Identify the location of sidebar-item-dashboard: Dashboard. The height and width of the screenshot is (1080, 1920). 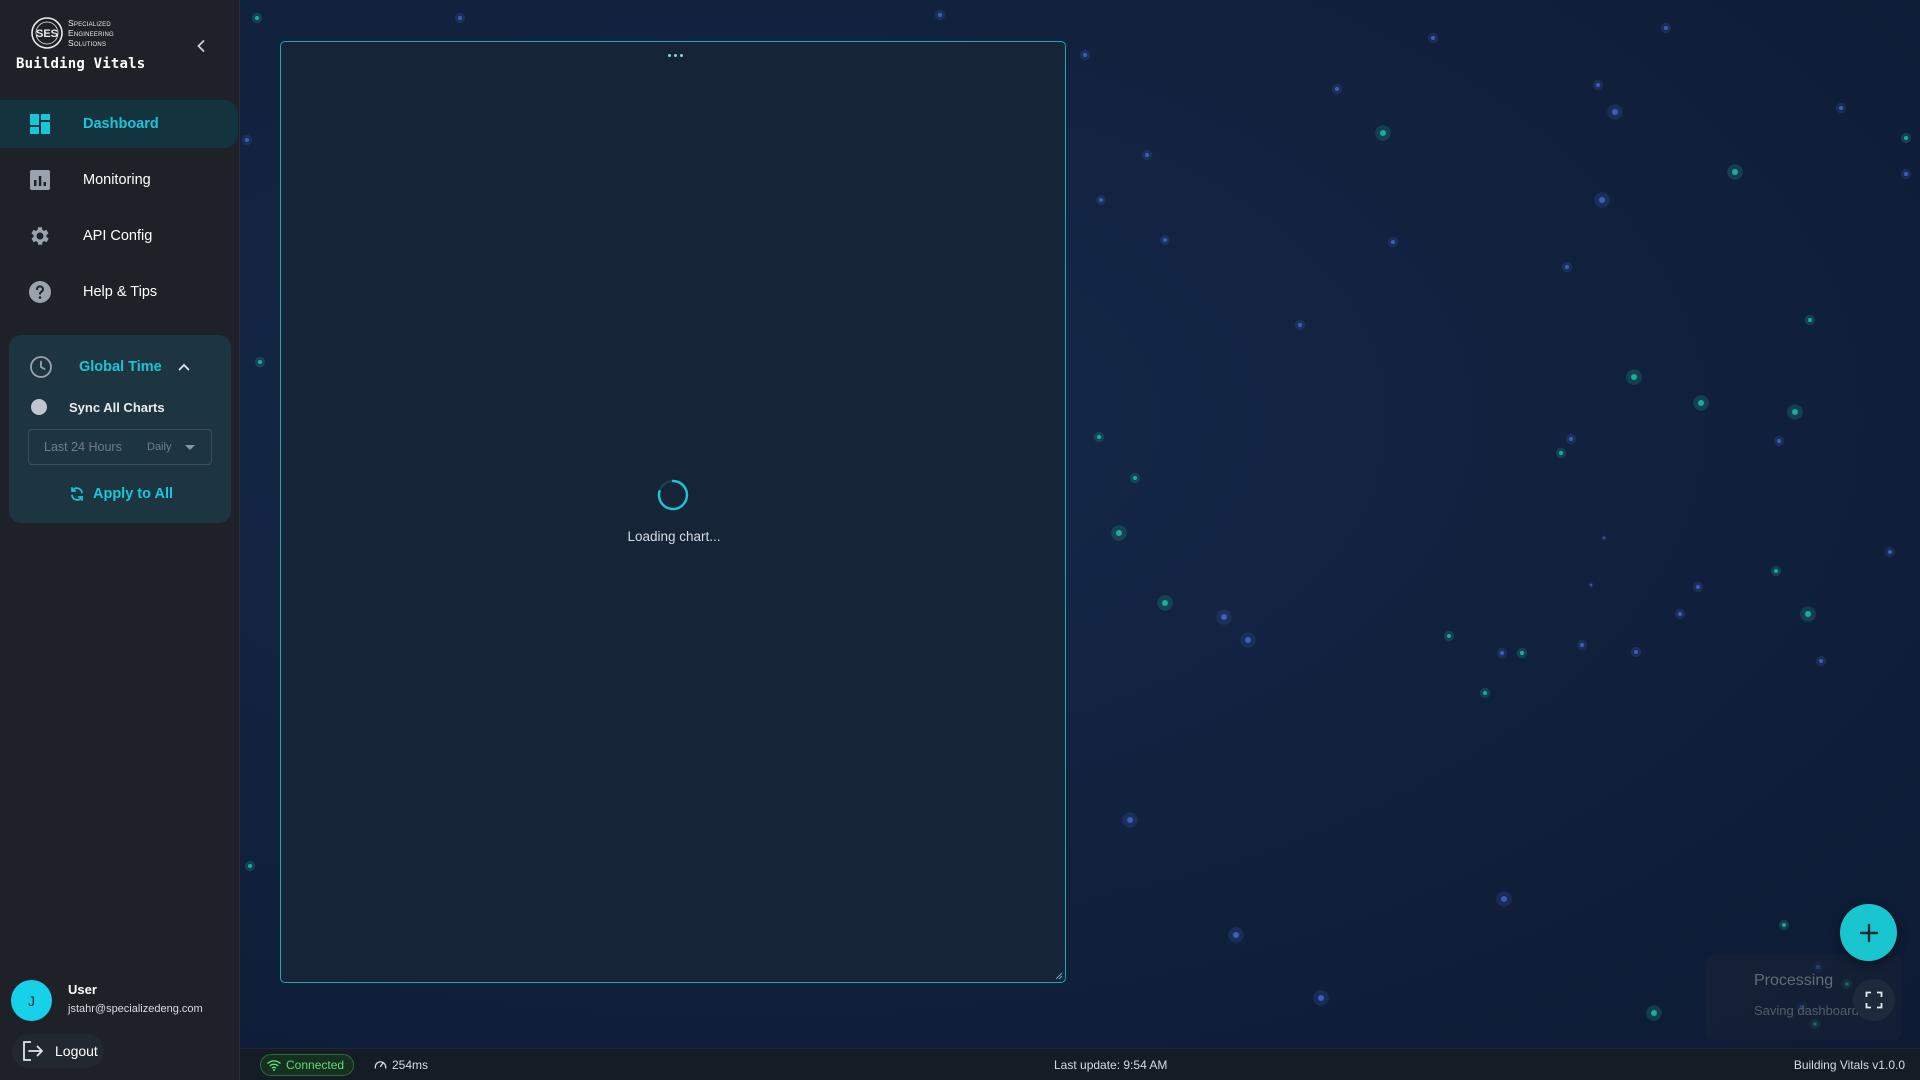
(119, 124).